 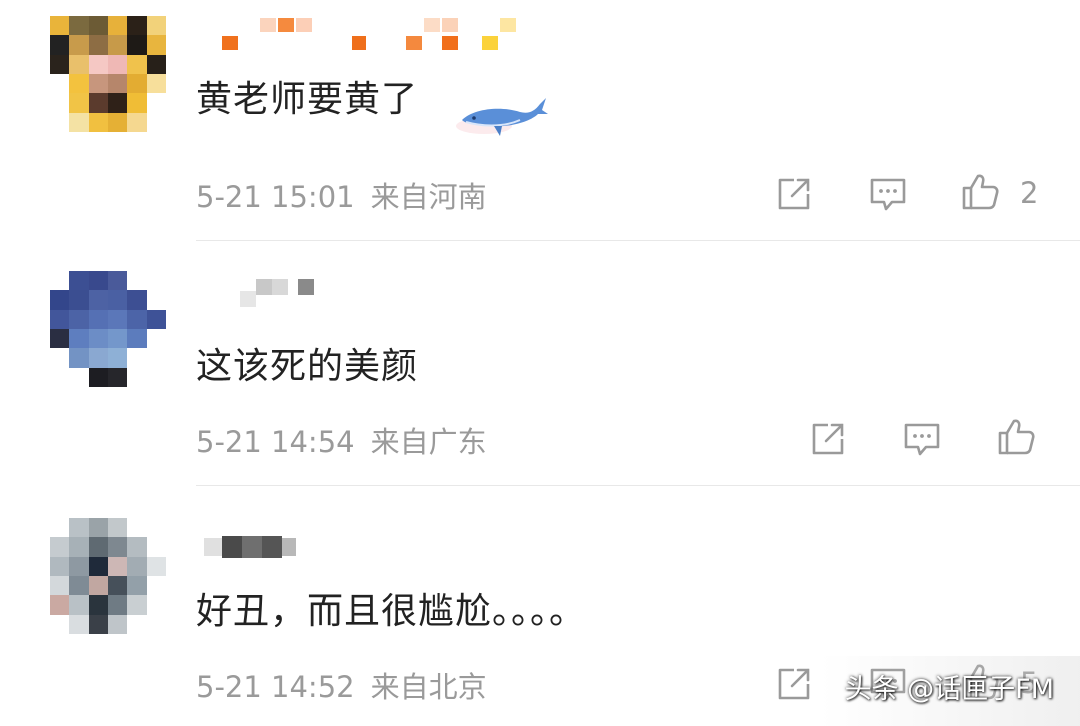 I want to click on comment-location: 来自北京, so click(x=428, y=687).